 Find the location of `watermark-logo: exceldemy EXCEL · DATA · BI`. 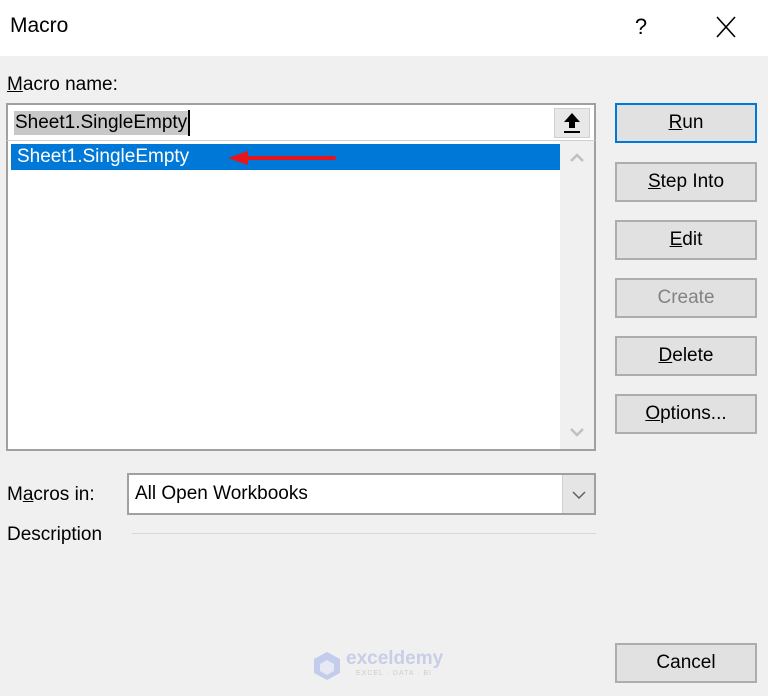

watermark-logo: exceldemy EXCEL · DATA · BI is located at coordinates (385, 665).